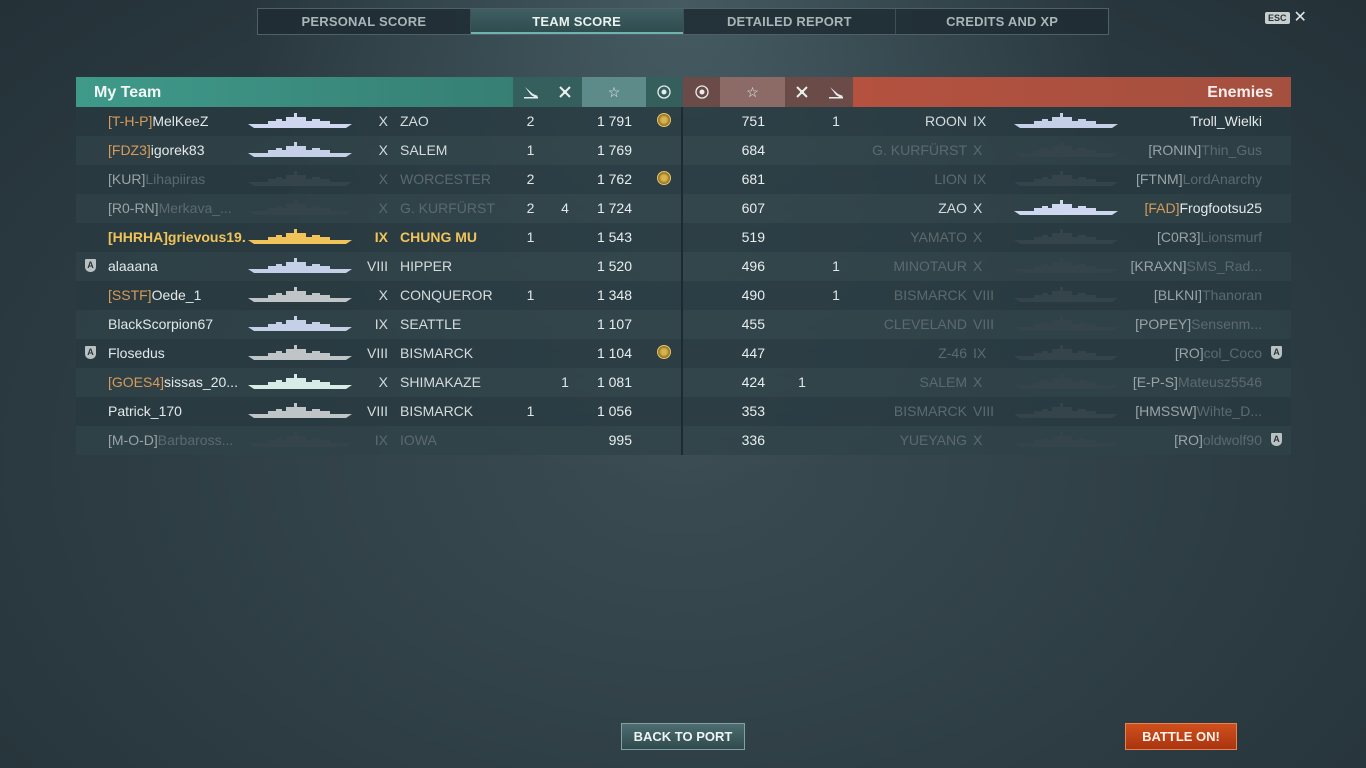 The width and height of the screenshot is (1366, 768). Describe the element at coordinates (753, 266) in the screenshot. I see `base-xp-score: 496` at that location.